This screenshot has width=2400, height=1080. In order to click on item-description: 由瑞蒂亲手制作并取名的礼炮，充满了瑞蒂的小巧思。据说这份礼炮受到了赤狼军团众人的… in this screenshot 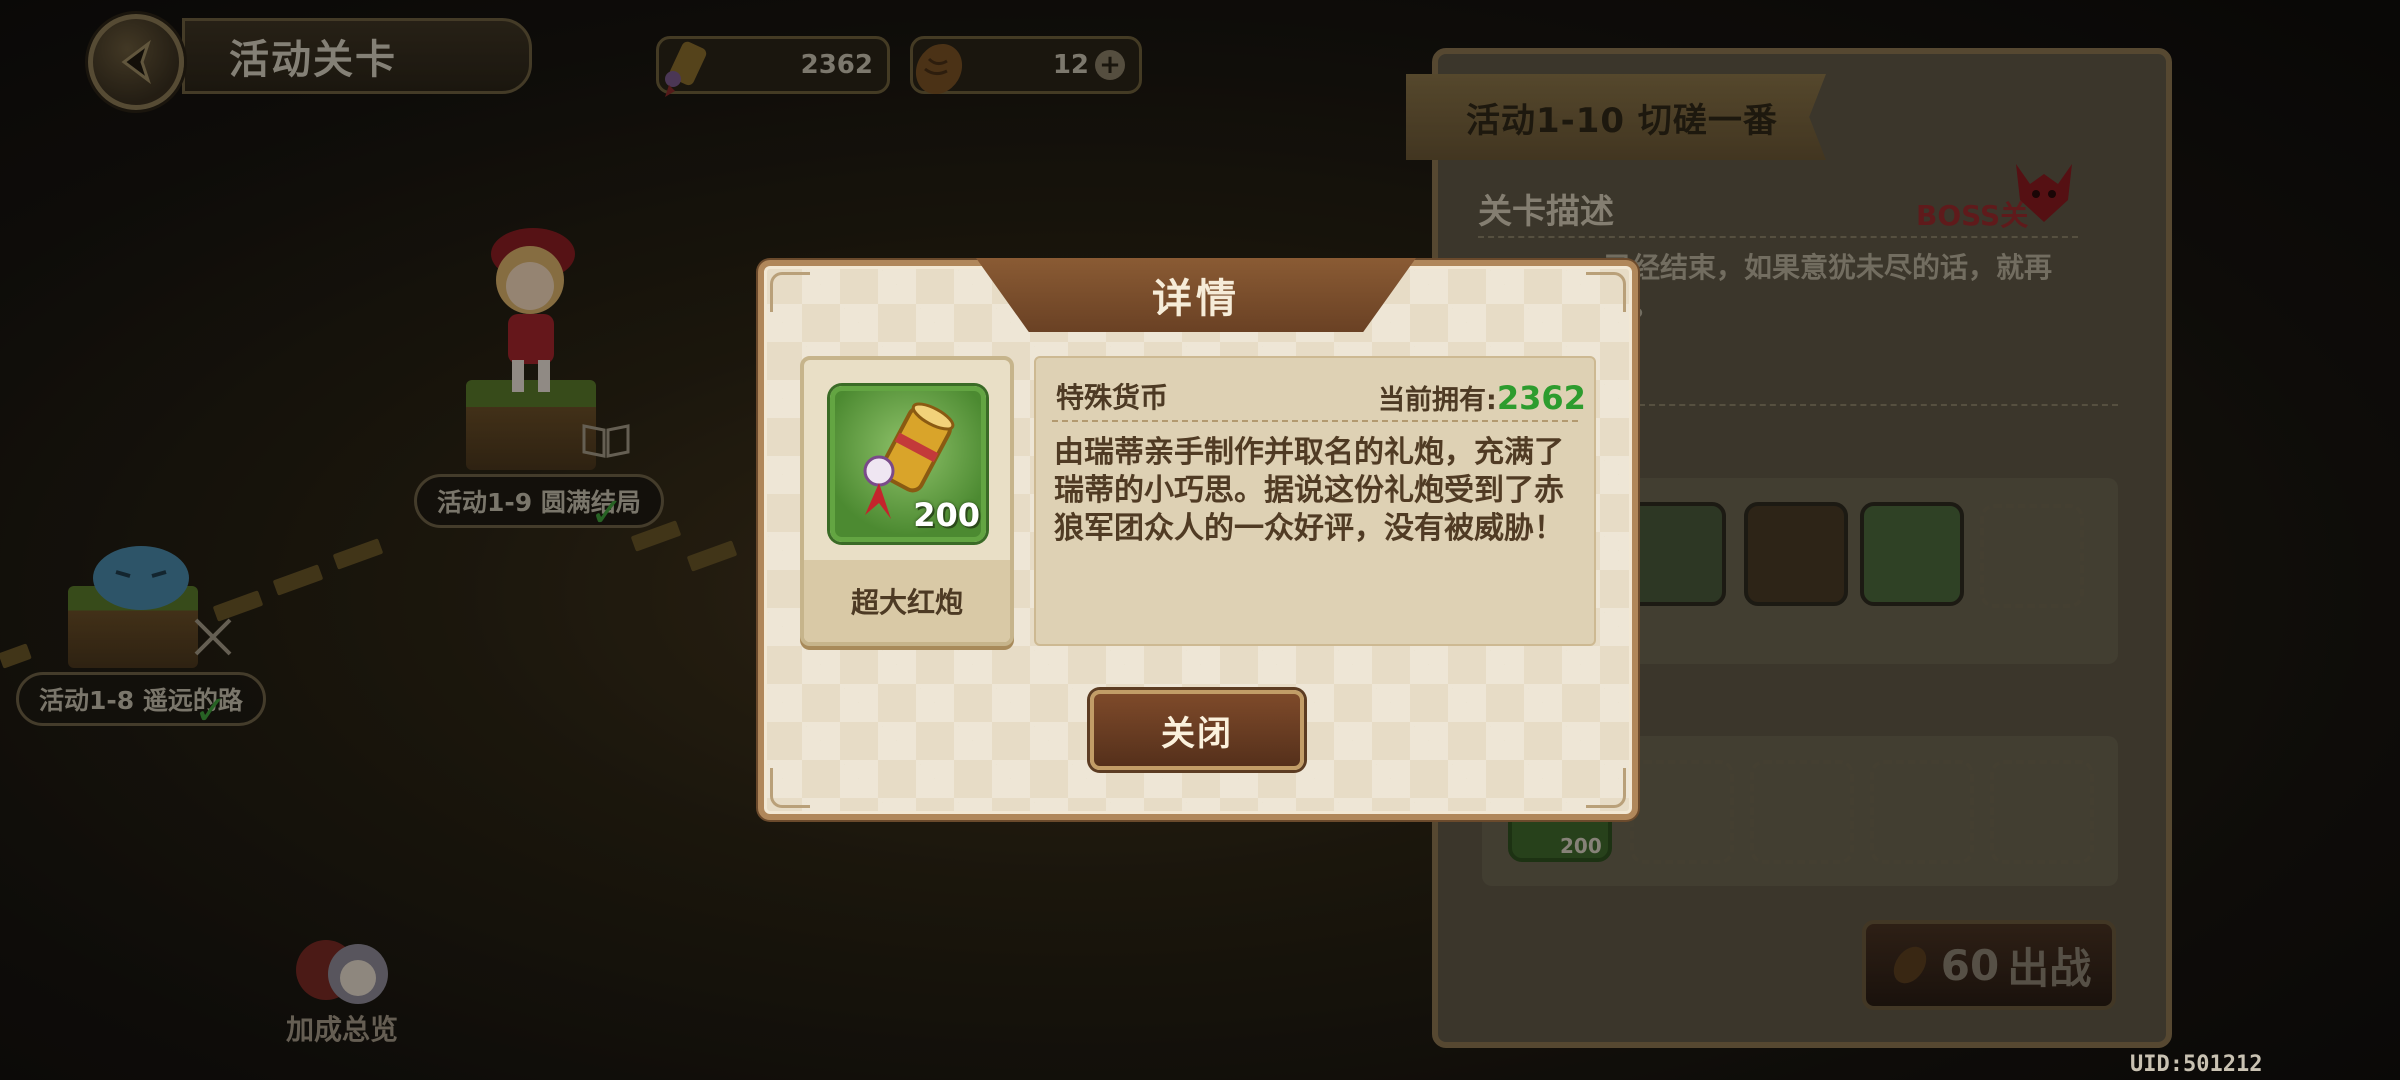, I will do `click(1309, 490)`.